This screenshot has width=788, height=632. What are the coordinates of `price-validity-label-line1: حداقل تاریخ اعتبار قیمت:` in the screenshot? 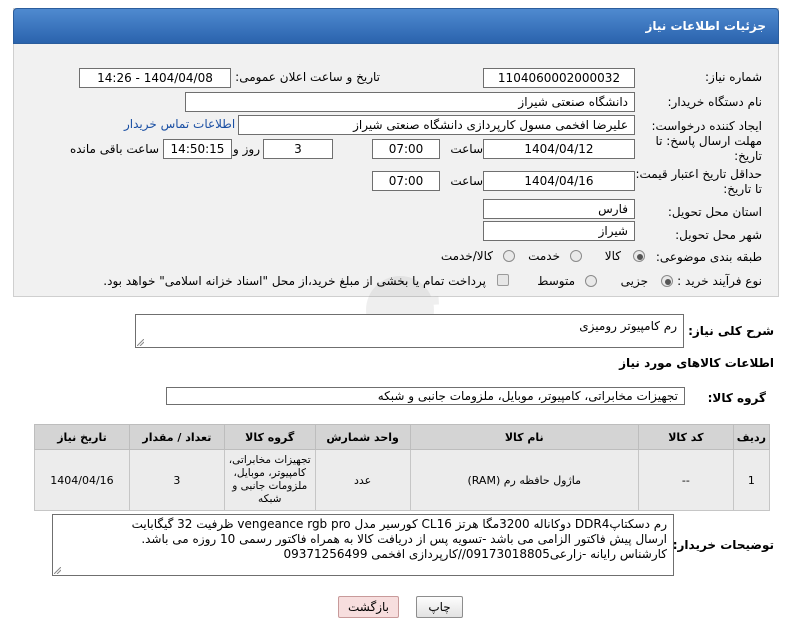 It's located at (698, 174).